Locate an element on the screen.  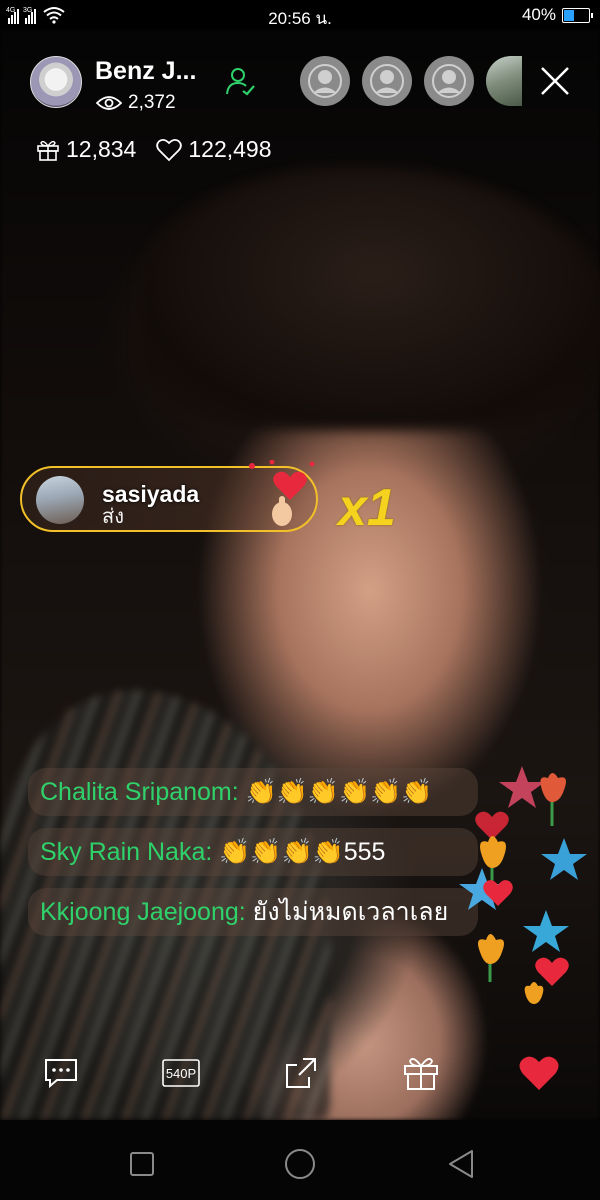
share-button is located at coordinates (301, 1073).